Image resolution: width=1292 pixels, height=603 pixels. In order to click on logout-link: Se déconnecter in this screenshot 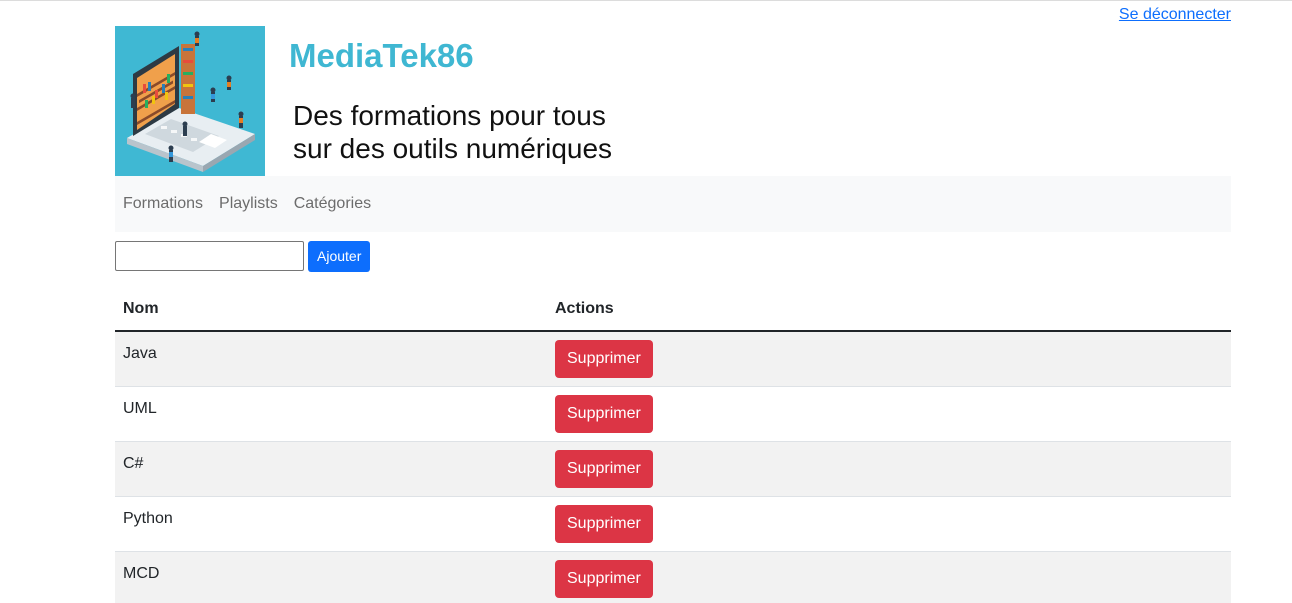, I will do `click(1175, 15)`.